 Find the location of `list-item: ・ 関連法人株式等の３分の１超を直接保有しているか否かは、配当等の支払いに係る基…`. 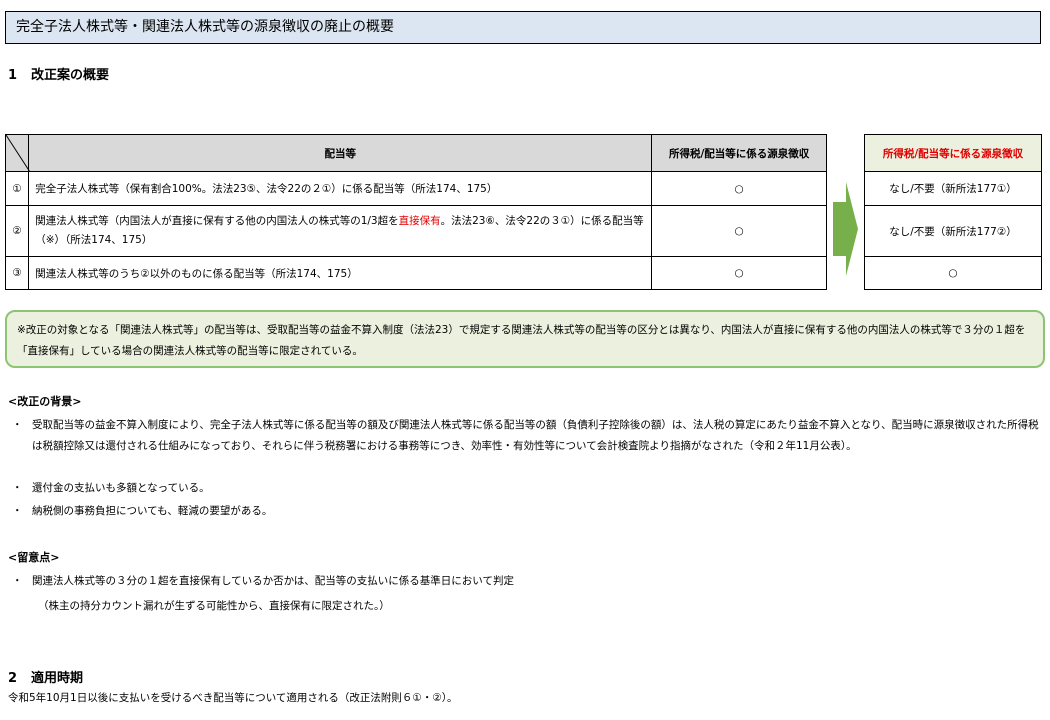

list-item: ・ 関連法人株式等の３分の１超を直接保有しているか否かは、配当等の支払いに係る基… is located at coordinates (526, 581).